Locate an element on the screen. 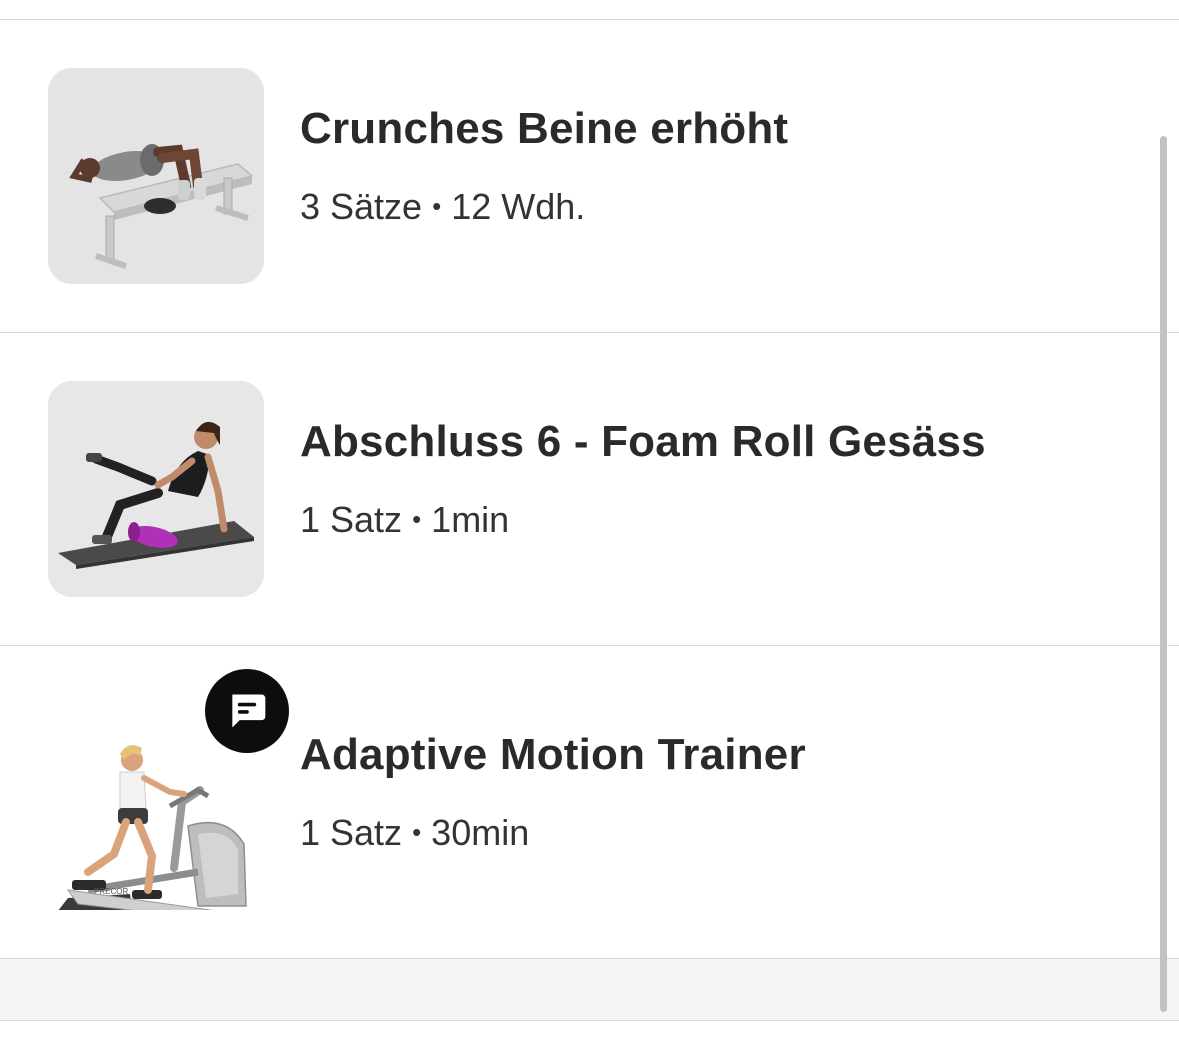 The width and height of the screenshot is (1179, 1047). exercise-detail: 1min is located at coordinates (470, 519).